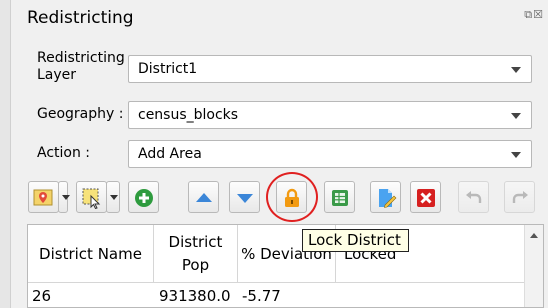 The height and width of the screenshot is (308, 548). I want to click on redo-button, so click(519, 197).